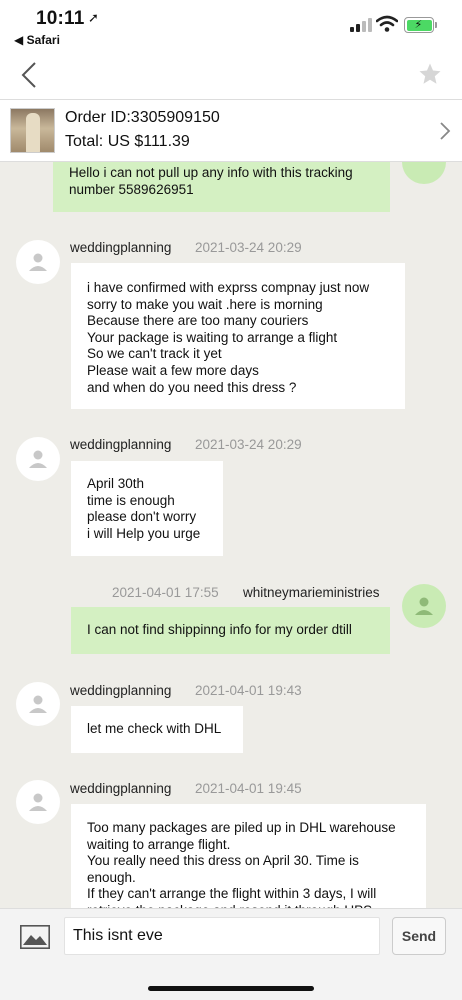  I want to click on send-button: Send, so click(419, 936).